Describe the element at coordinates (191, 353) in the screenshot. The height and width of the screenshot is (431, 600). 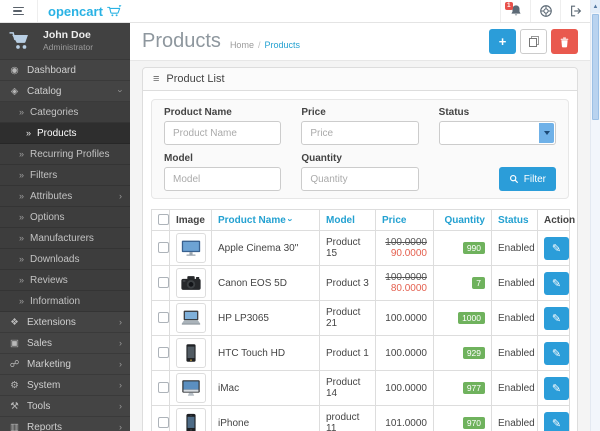
I see `product-thumbnail-phone` at that location.